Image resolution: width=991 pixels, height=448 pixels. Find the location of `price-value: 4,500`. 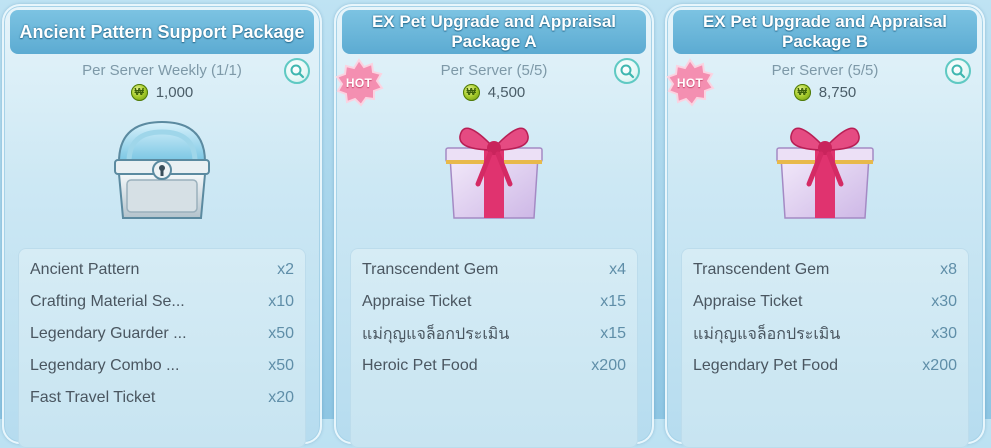

price-value: 4,500 is located at coordinates (506, 92).